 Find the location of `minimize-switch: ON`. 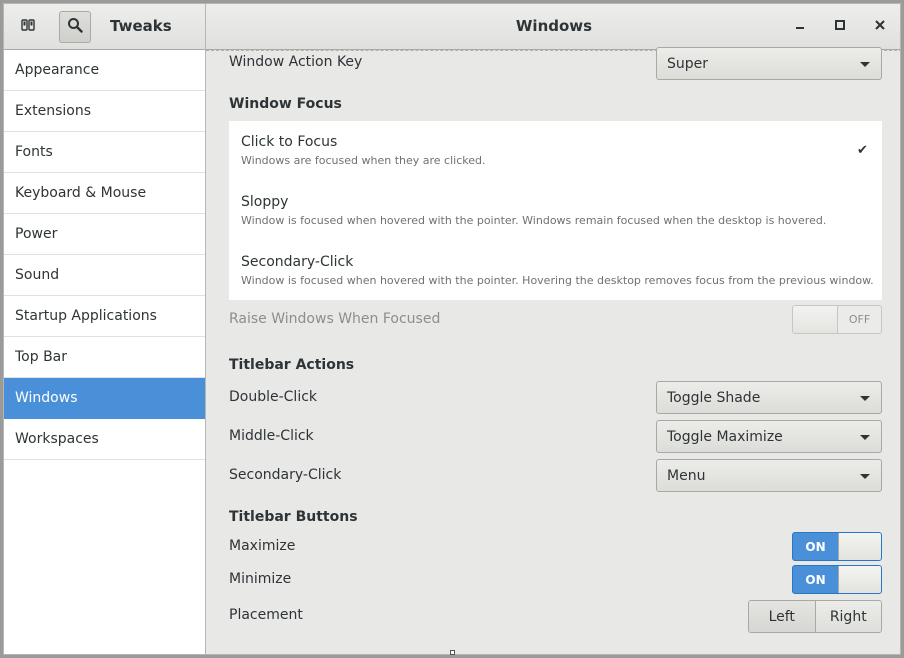

minimize-switch: ON is located at coordinates (837, 579).